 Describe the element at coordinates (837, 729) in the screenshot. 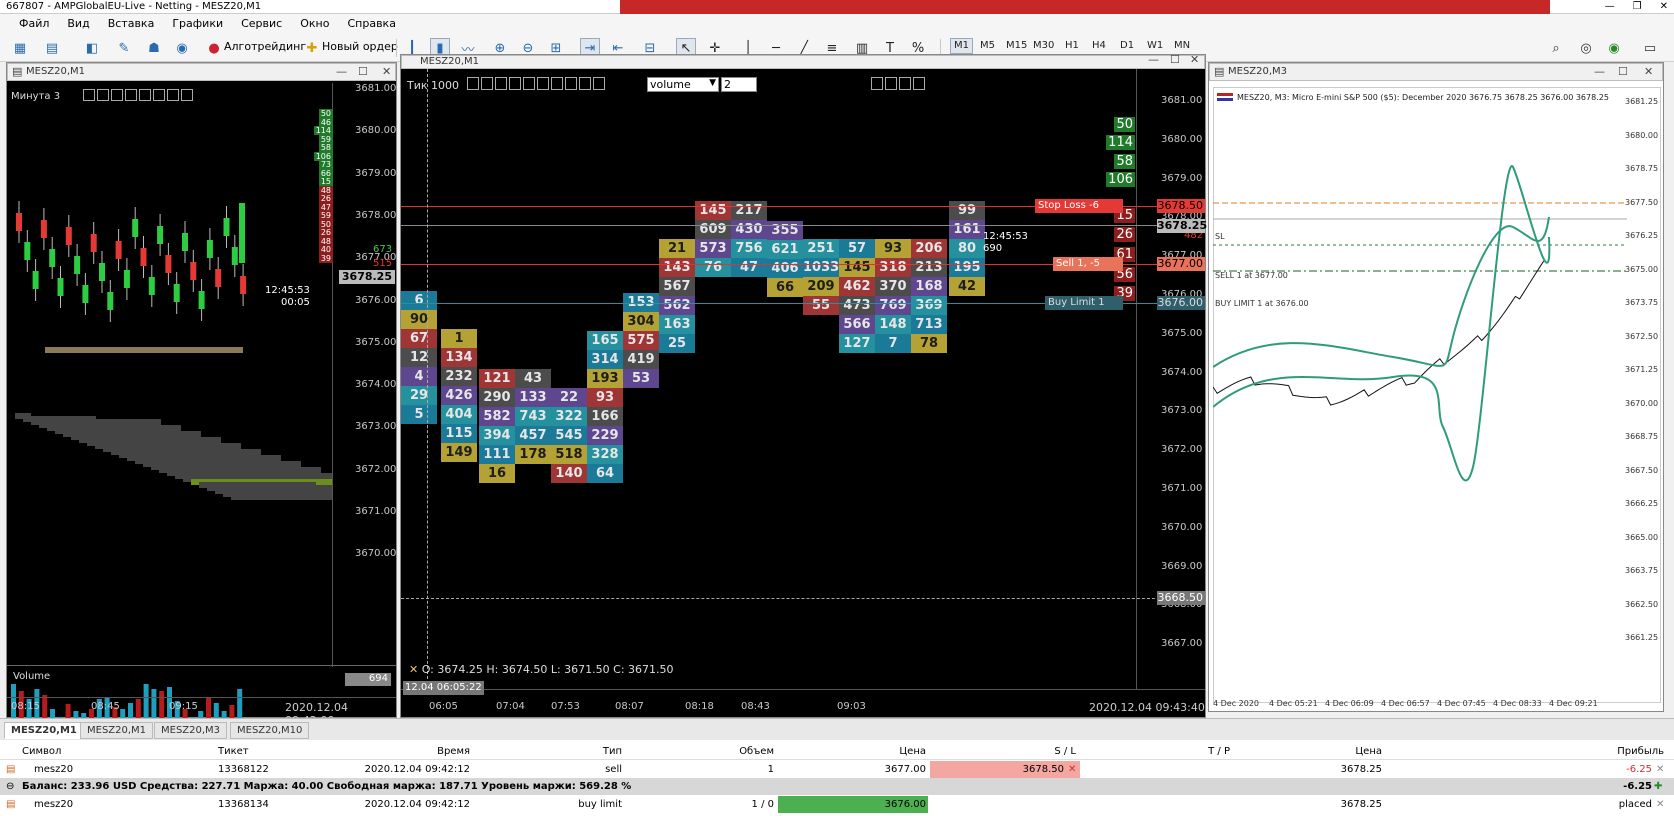

I see `chart-tabs: MESZ20,M1 MESZ20,M1 MESZ20,M3 MESZ20,M10` at that location.